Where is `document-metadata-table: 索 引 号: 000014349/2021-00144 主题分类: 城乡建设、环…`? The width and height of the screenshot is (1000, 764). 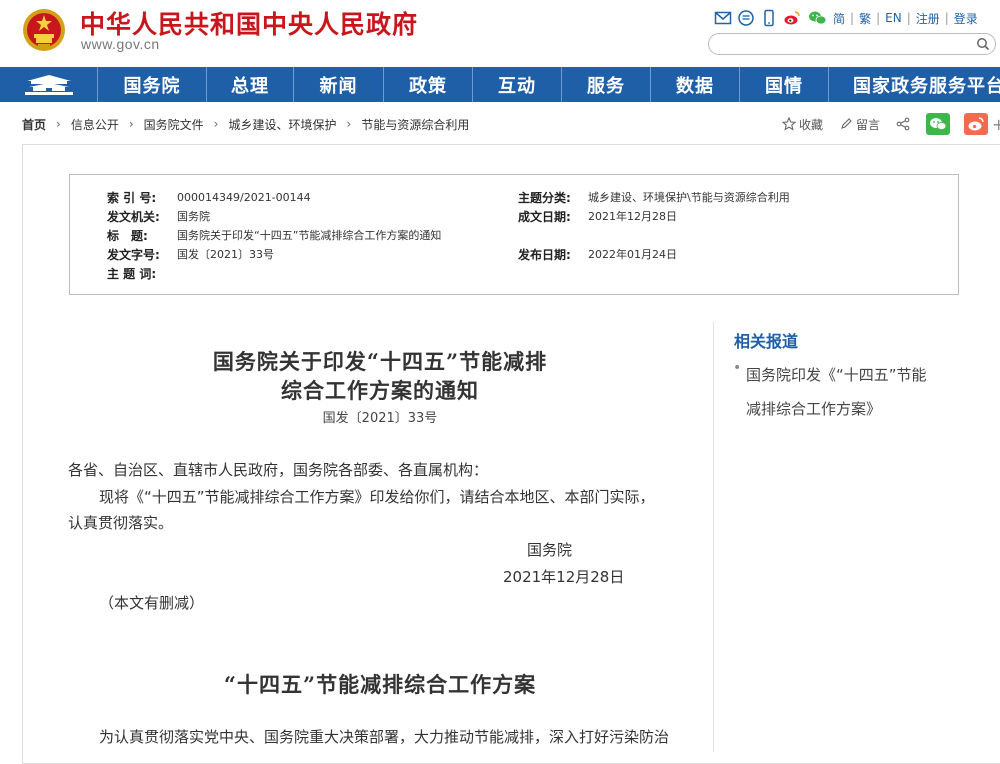 document-metadata-table: 索 引 号: 000014349/2021-00144 主题分类: 城乡建设、环… is located at coordinates (514, 234).